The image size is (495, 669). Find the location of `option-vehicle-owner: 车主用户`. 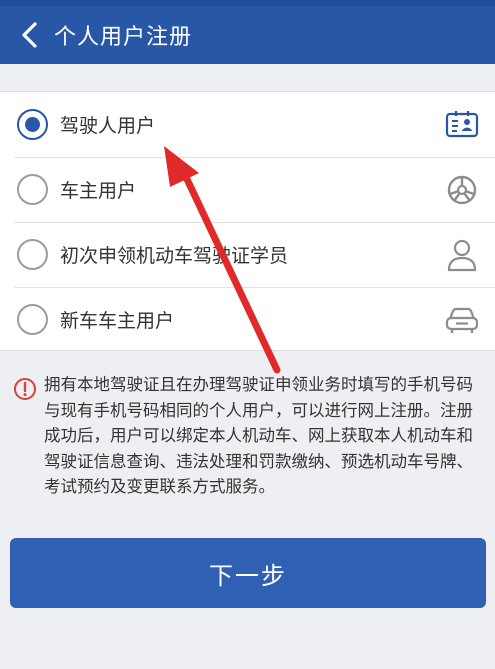

option-vehicle-owner: 车主用户 is located at coordinates (247, 189).